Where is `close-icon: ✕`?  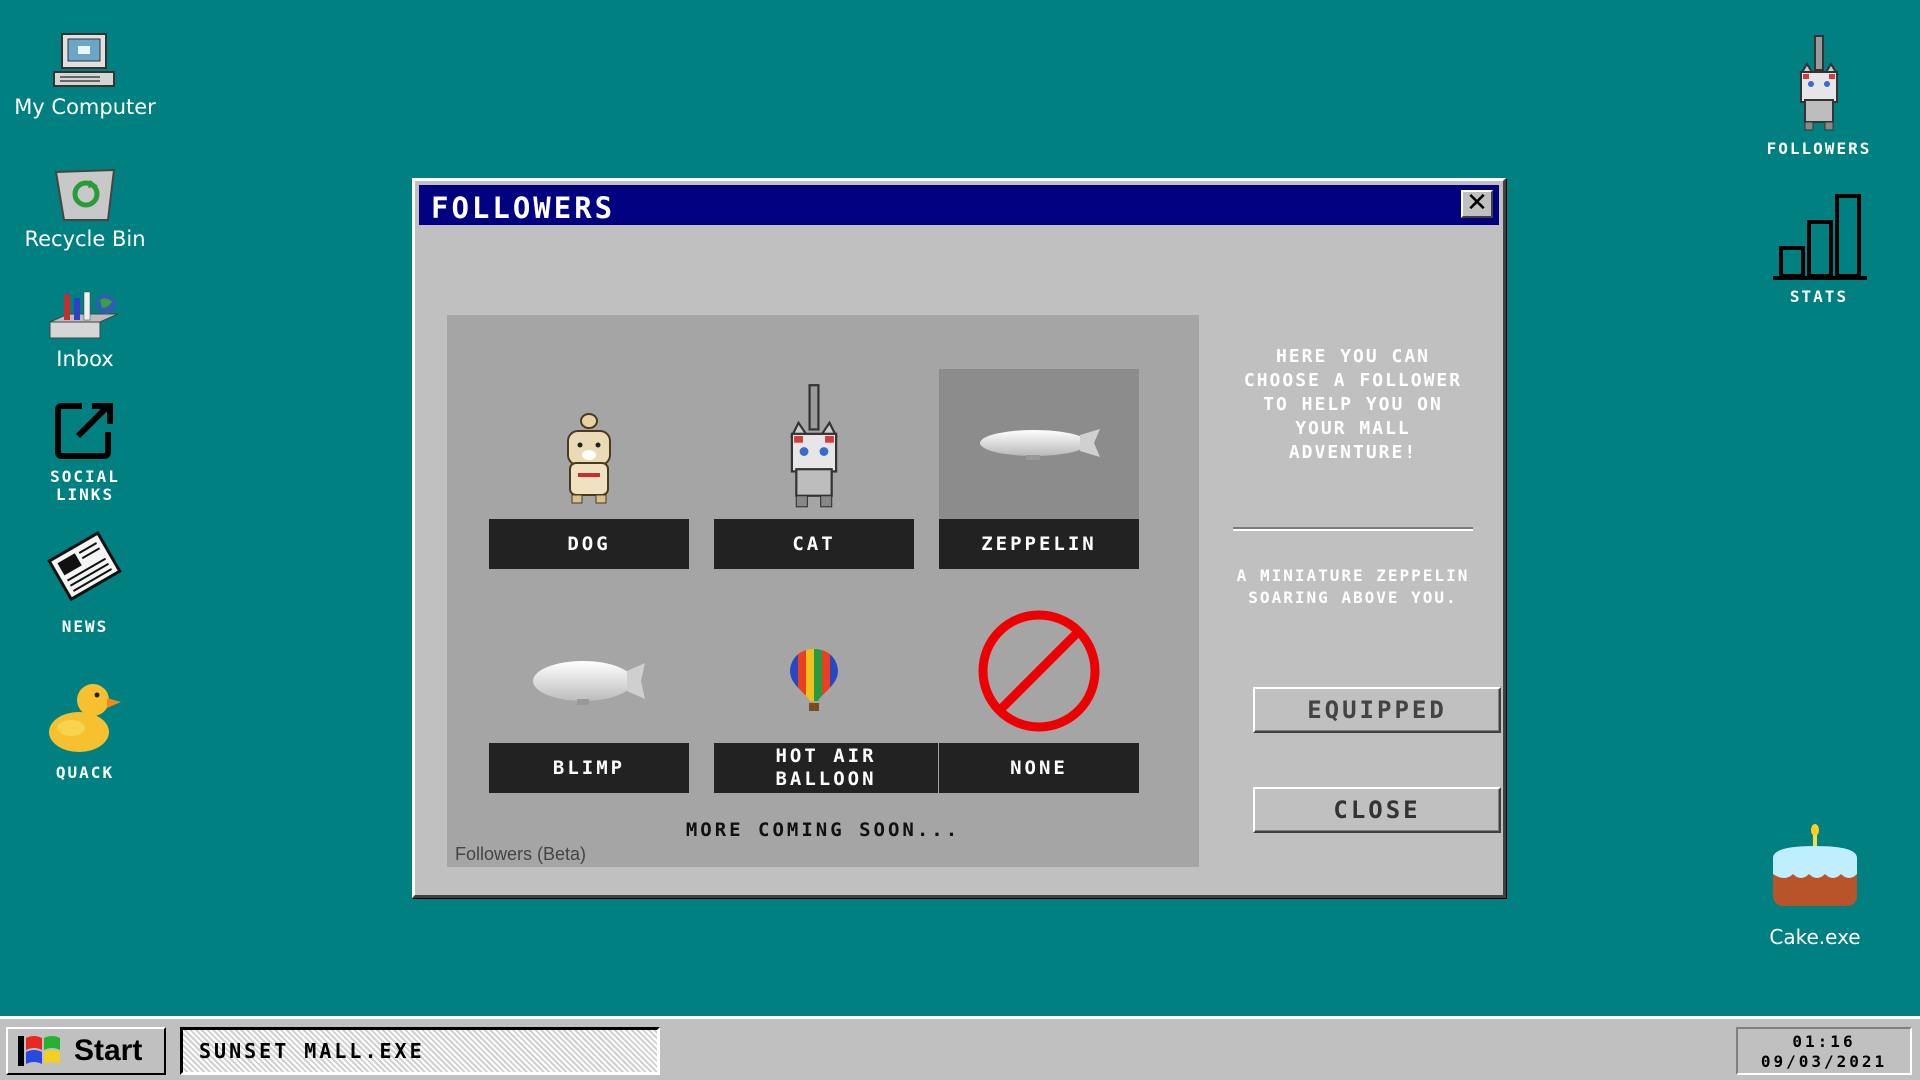
close-icon: ✕ is located at coordinates (1477, 203).